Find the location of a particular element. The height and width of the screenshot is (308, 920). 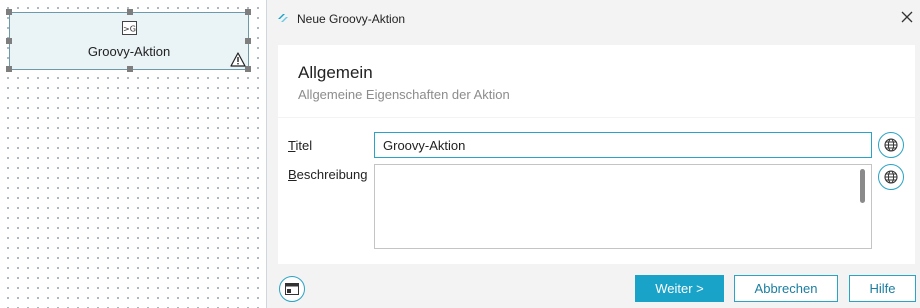

dialog-titlebar: Neue Groovy-Aktion is located at coordinates (593, 18).